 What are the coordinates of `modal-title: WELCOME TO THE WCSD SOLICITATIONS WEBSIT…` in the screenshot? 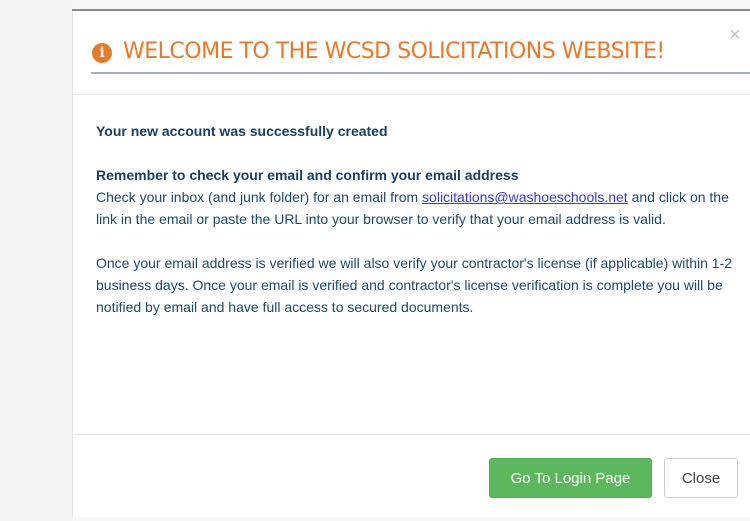 It's located at (394, 51).